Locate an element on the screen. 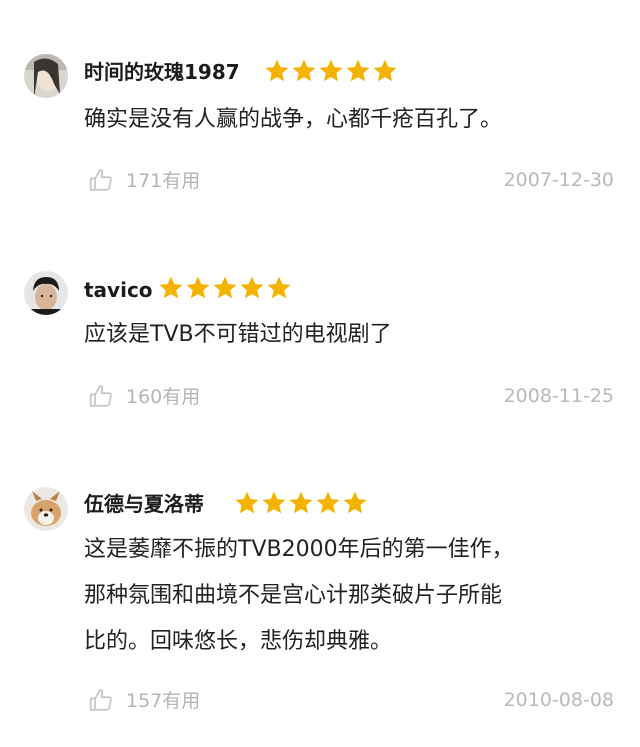 This screenshot has height=747, width=640. comment-line: 确实是没有人赢的战争，心都千疮百孔了。 is located at coordinates (293, 119).